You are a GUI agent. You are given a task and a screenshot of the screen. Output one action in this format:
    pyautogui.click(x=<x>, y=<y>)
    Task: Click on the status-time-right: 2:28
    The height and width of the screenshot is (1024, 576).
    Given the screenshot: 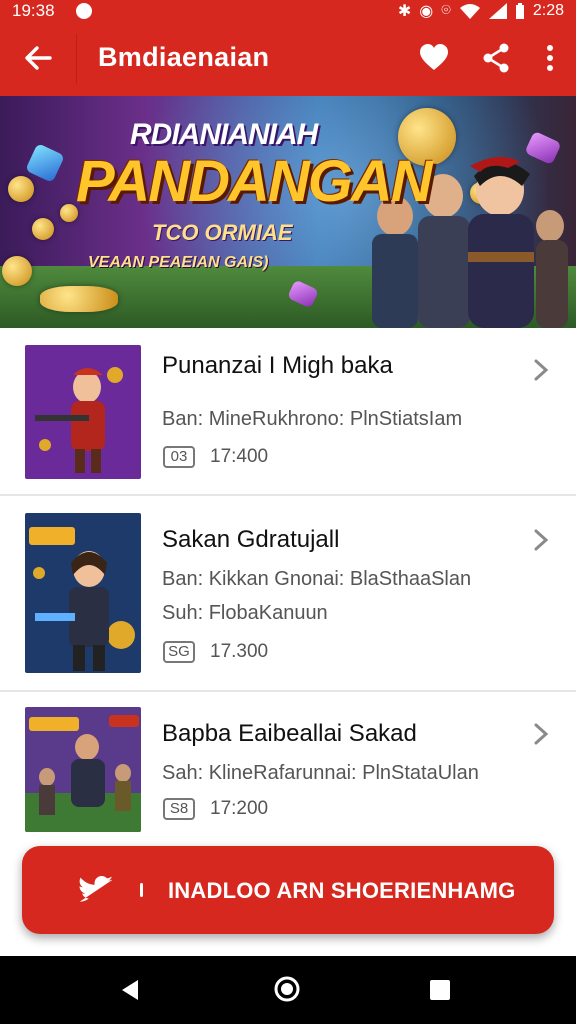 What is the action you would take?
    pyautogui.click(x=548, y=10)
    